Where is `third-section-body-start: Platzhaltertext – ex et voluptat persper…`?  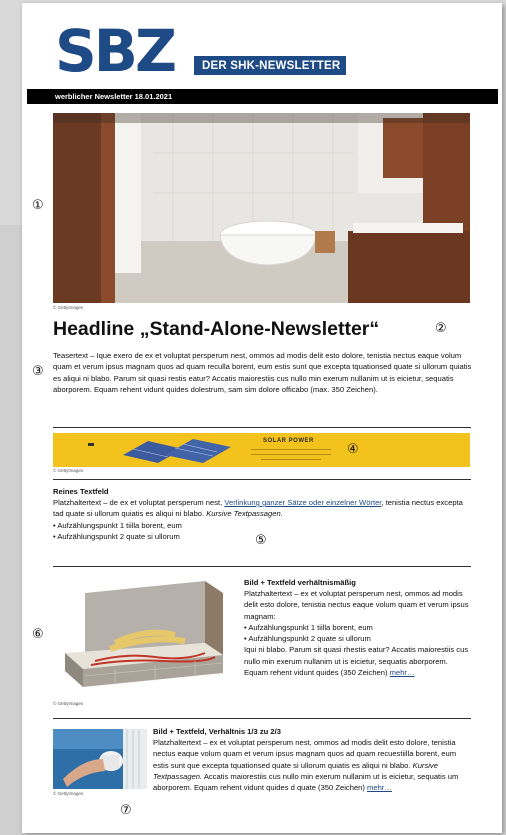
third-section-body-start: Platzhaltertext – ex et voluptat persper… is located at coordinates (305, 754).